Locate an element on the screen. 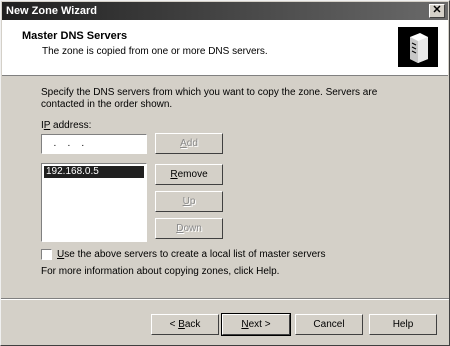 The image size is (450, 346). down-button: Down is located at coordinates (189, 228).